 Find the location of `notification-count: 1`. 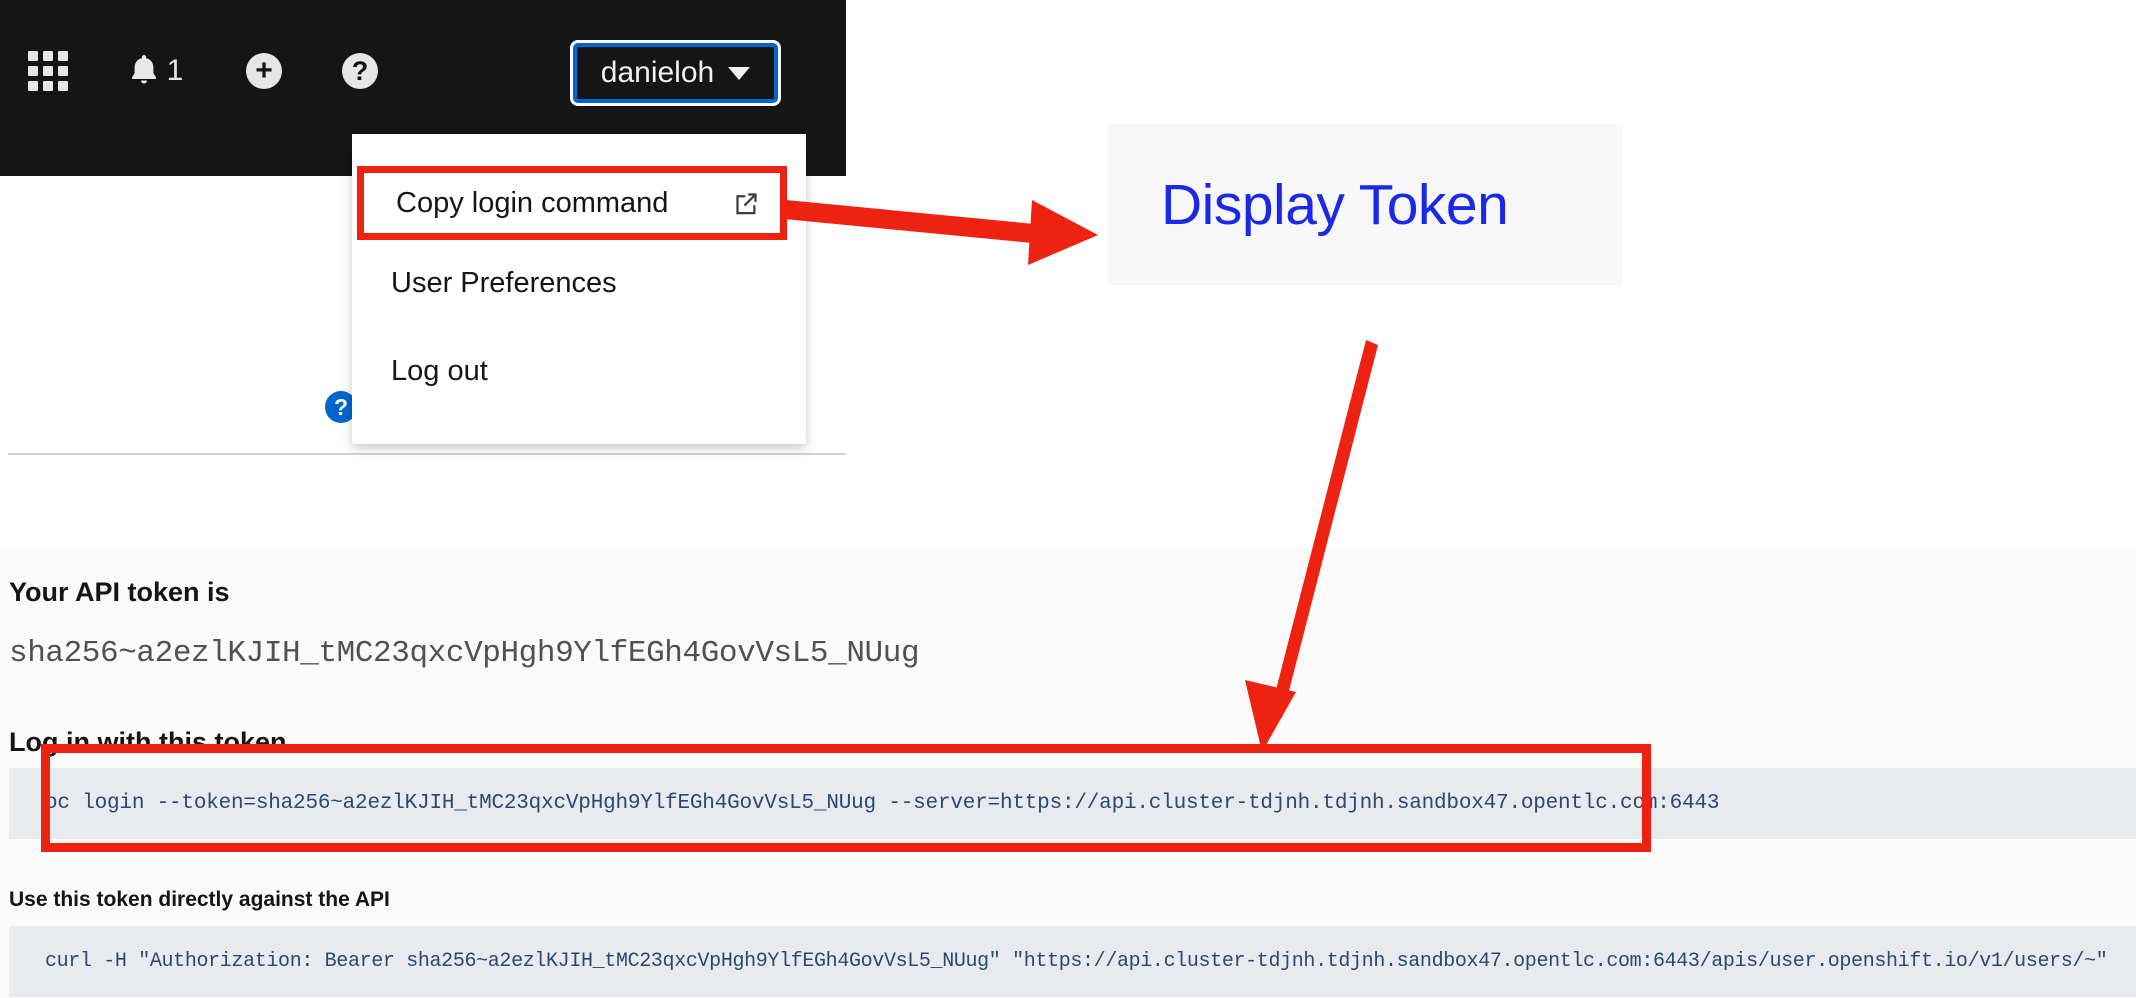

notification-count: 1 is located at coordinates (175, 70).